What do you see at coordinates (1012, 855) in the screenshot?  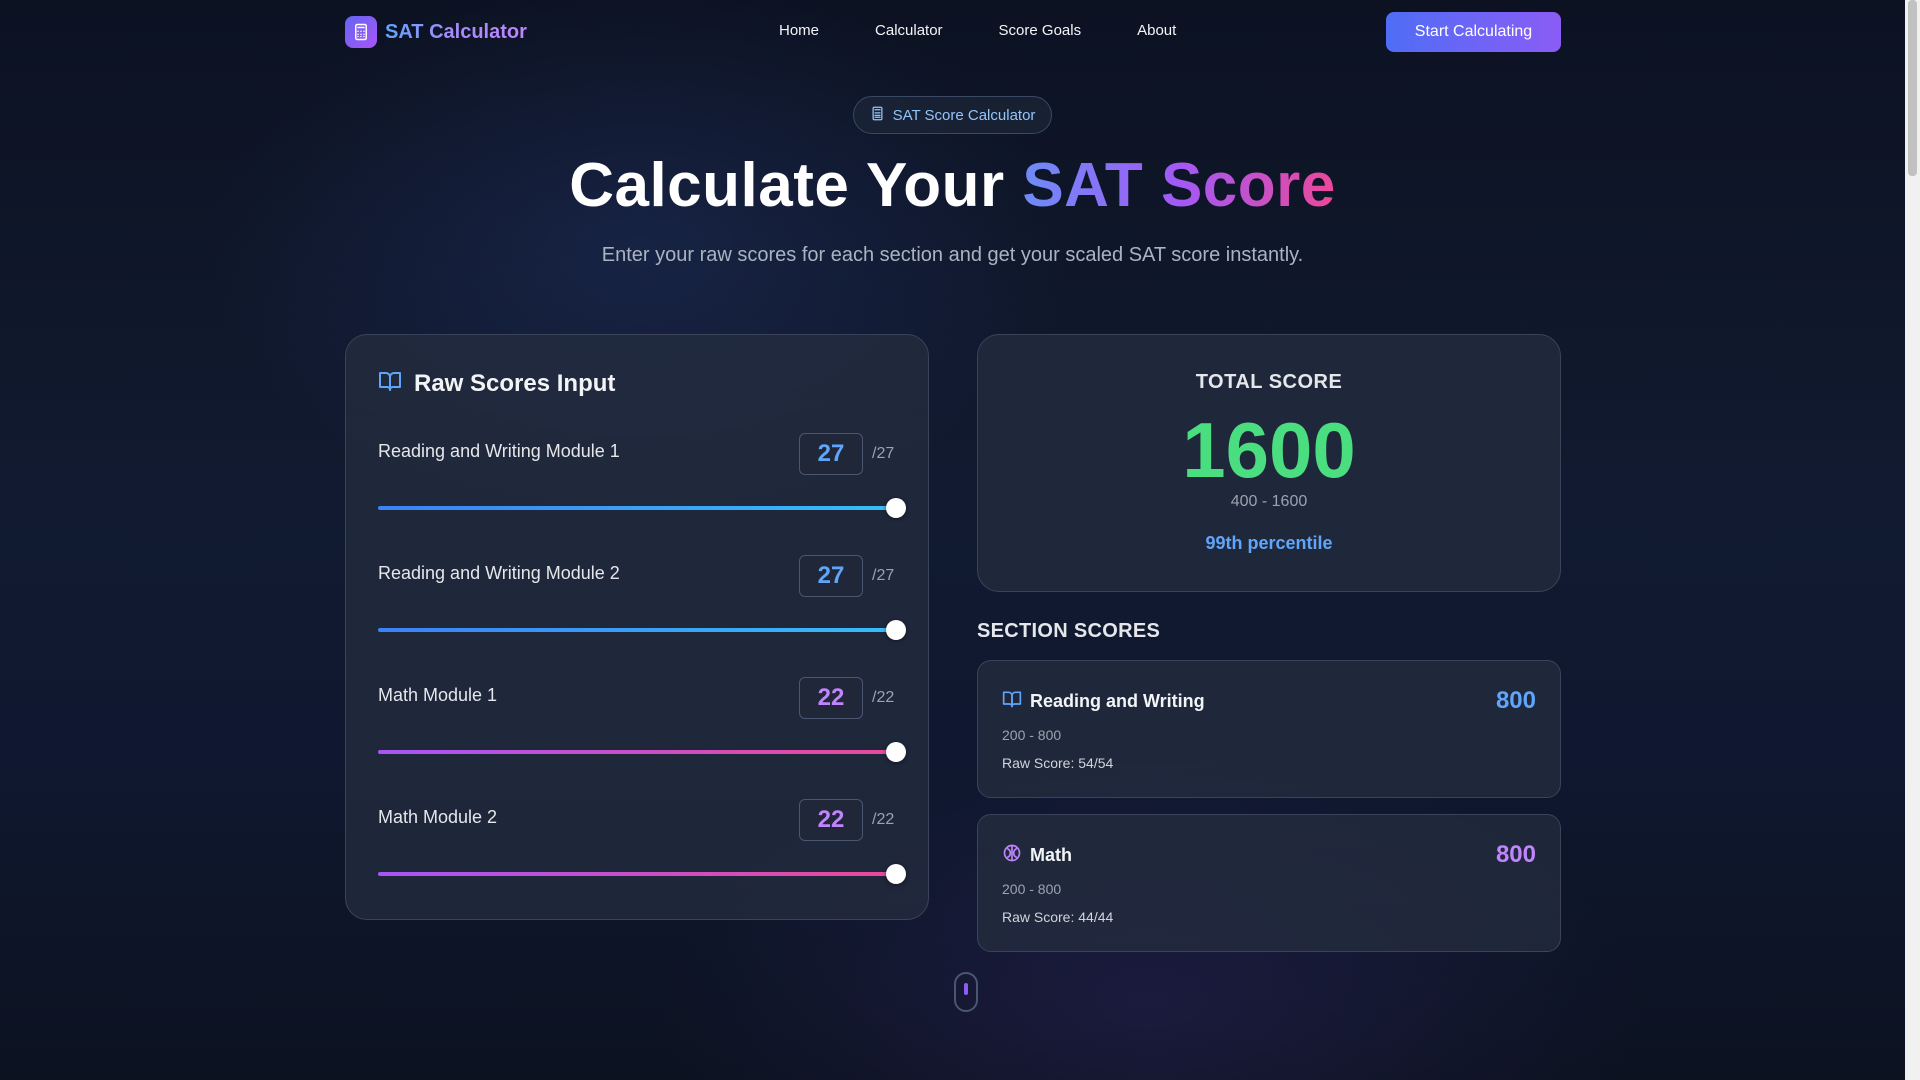 I see `brain-icon` at bounding box center [1012, 855].